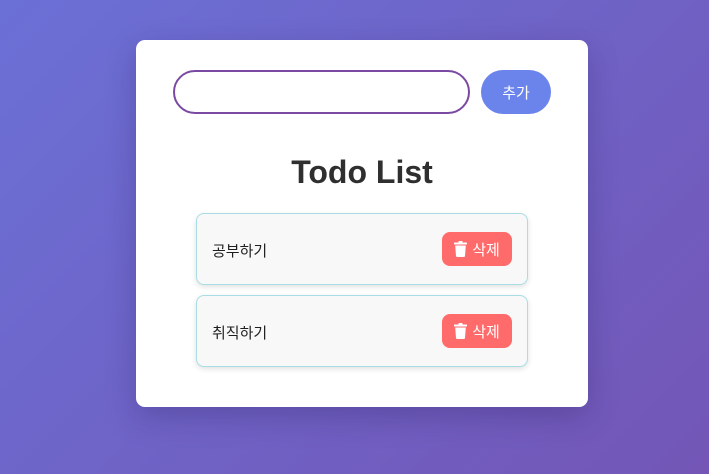 The width and height of the screenshot is (709, 474). What do you see at coordinates (516, 92) in the screenshot?
I see `add-button: 추가` at bounding box center [516, 92].